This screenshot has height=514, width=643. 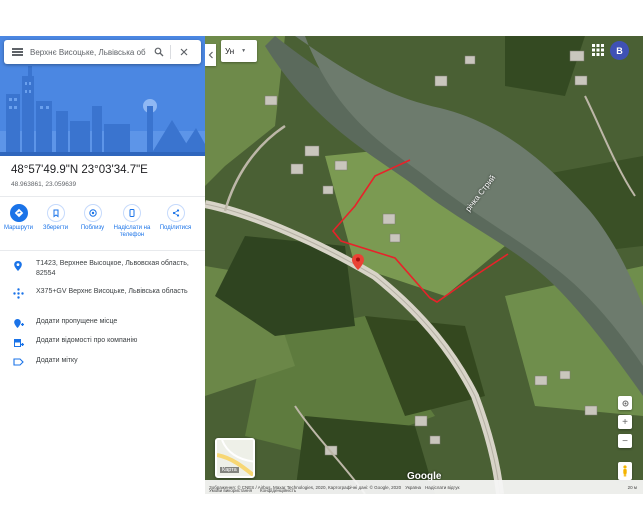 I want to click on pegman-icon, so click(x=625, y=471).